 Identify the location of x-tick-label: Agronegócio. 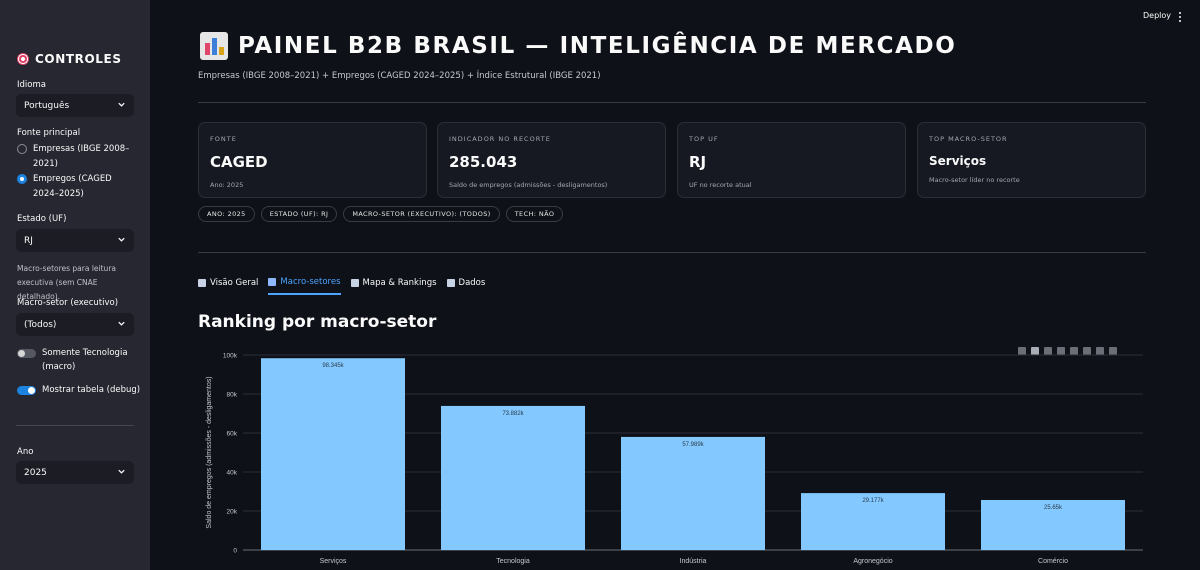
(872, 561).